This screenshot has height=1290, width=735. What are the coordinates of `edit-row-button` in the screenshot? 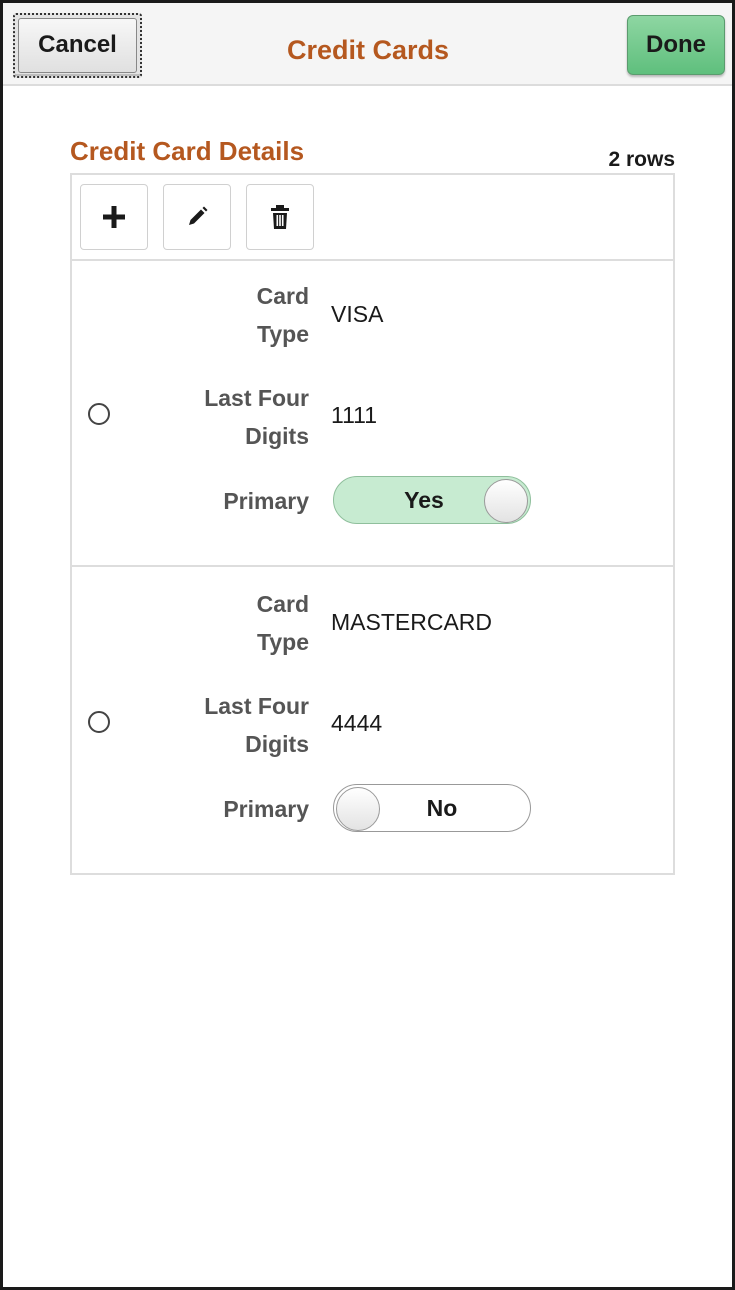 It's located at (197, 217).